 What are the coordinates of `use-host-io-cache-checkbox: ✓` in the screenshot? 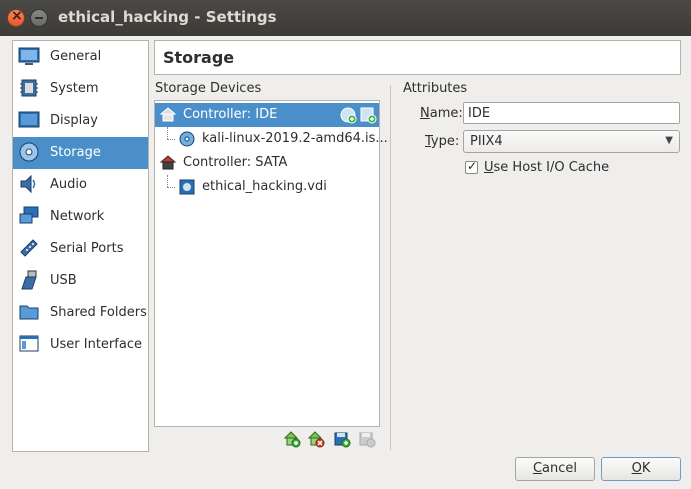 It's located at (471, 166).